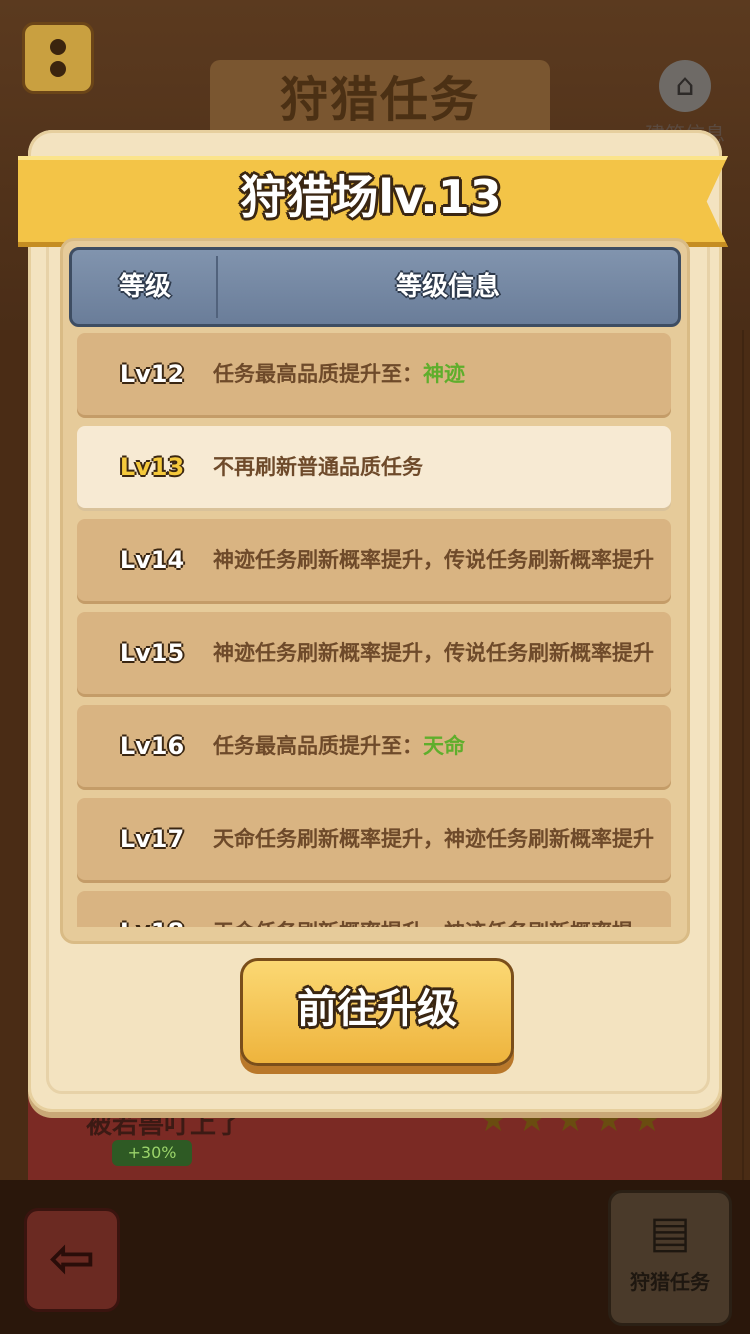 This screenshot has height=1334, width=750. I want to click on level-description: 天命任务刷新概率提升，神迹任务刷新概率提升, so click(443, 839).